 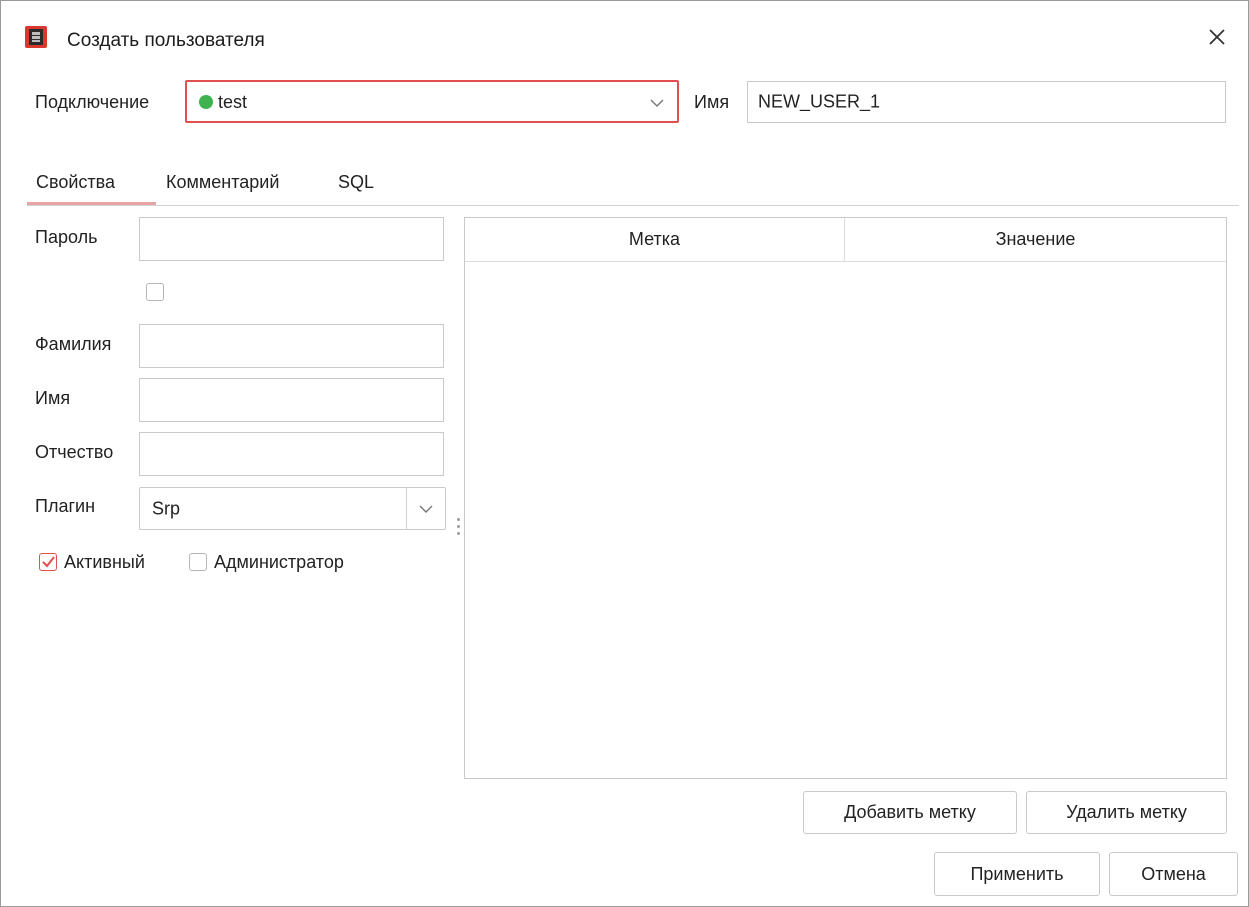 What do you see at coordinates (292, 508) in the screenshot?
I see `plugin-select: Srp` at bounding box center [292, 508].